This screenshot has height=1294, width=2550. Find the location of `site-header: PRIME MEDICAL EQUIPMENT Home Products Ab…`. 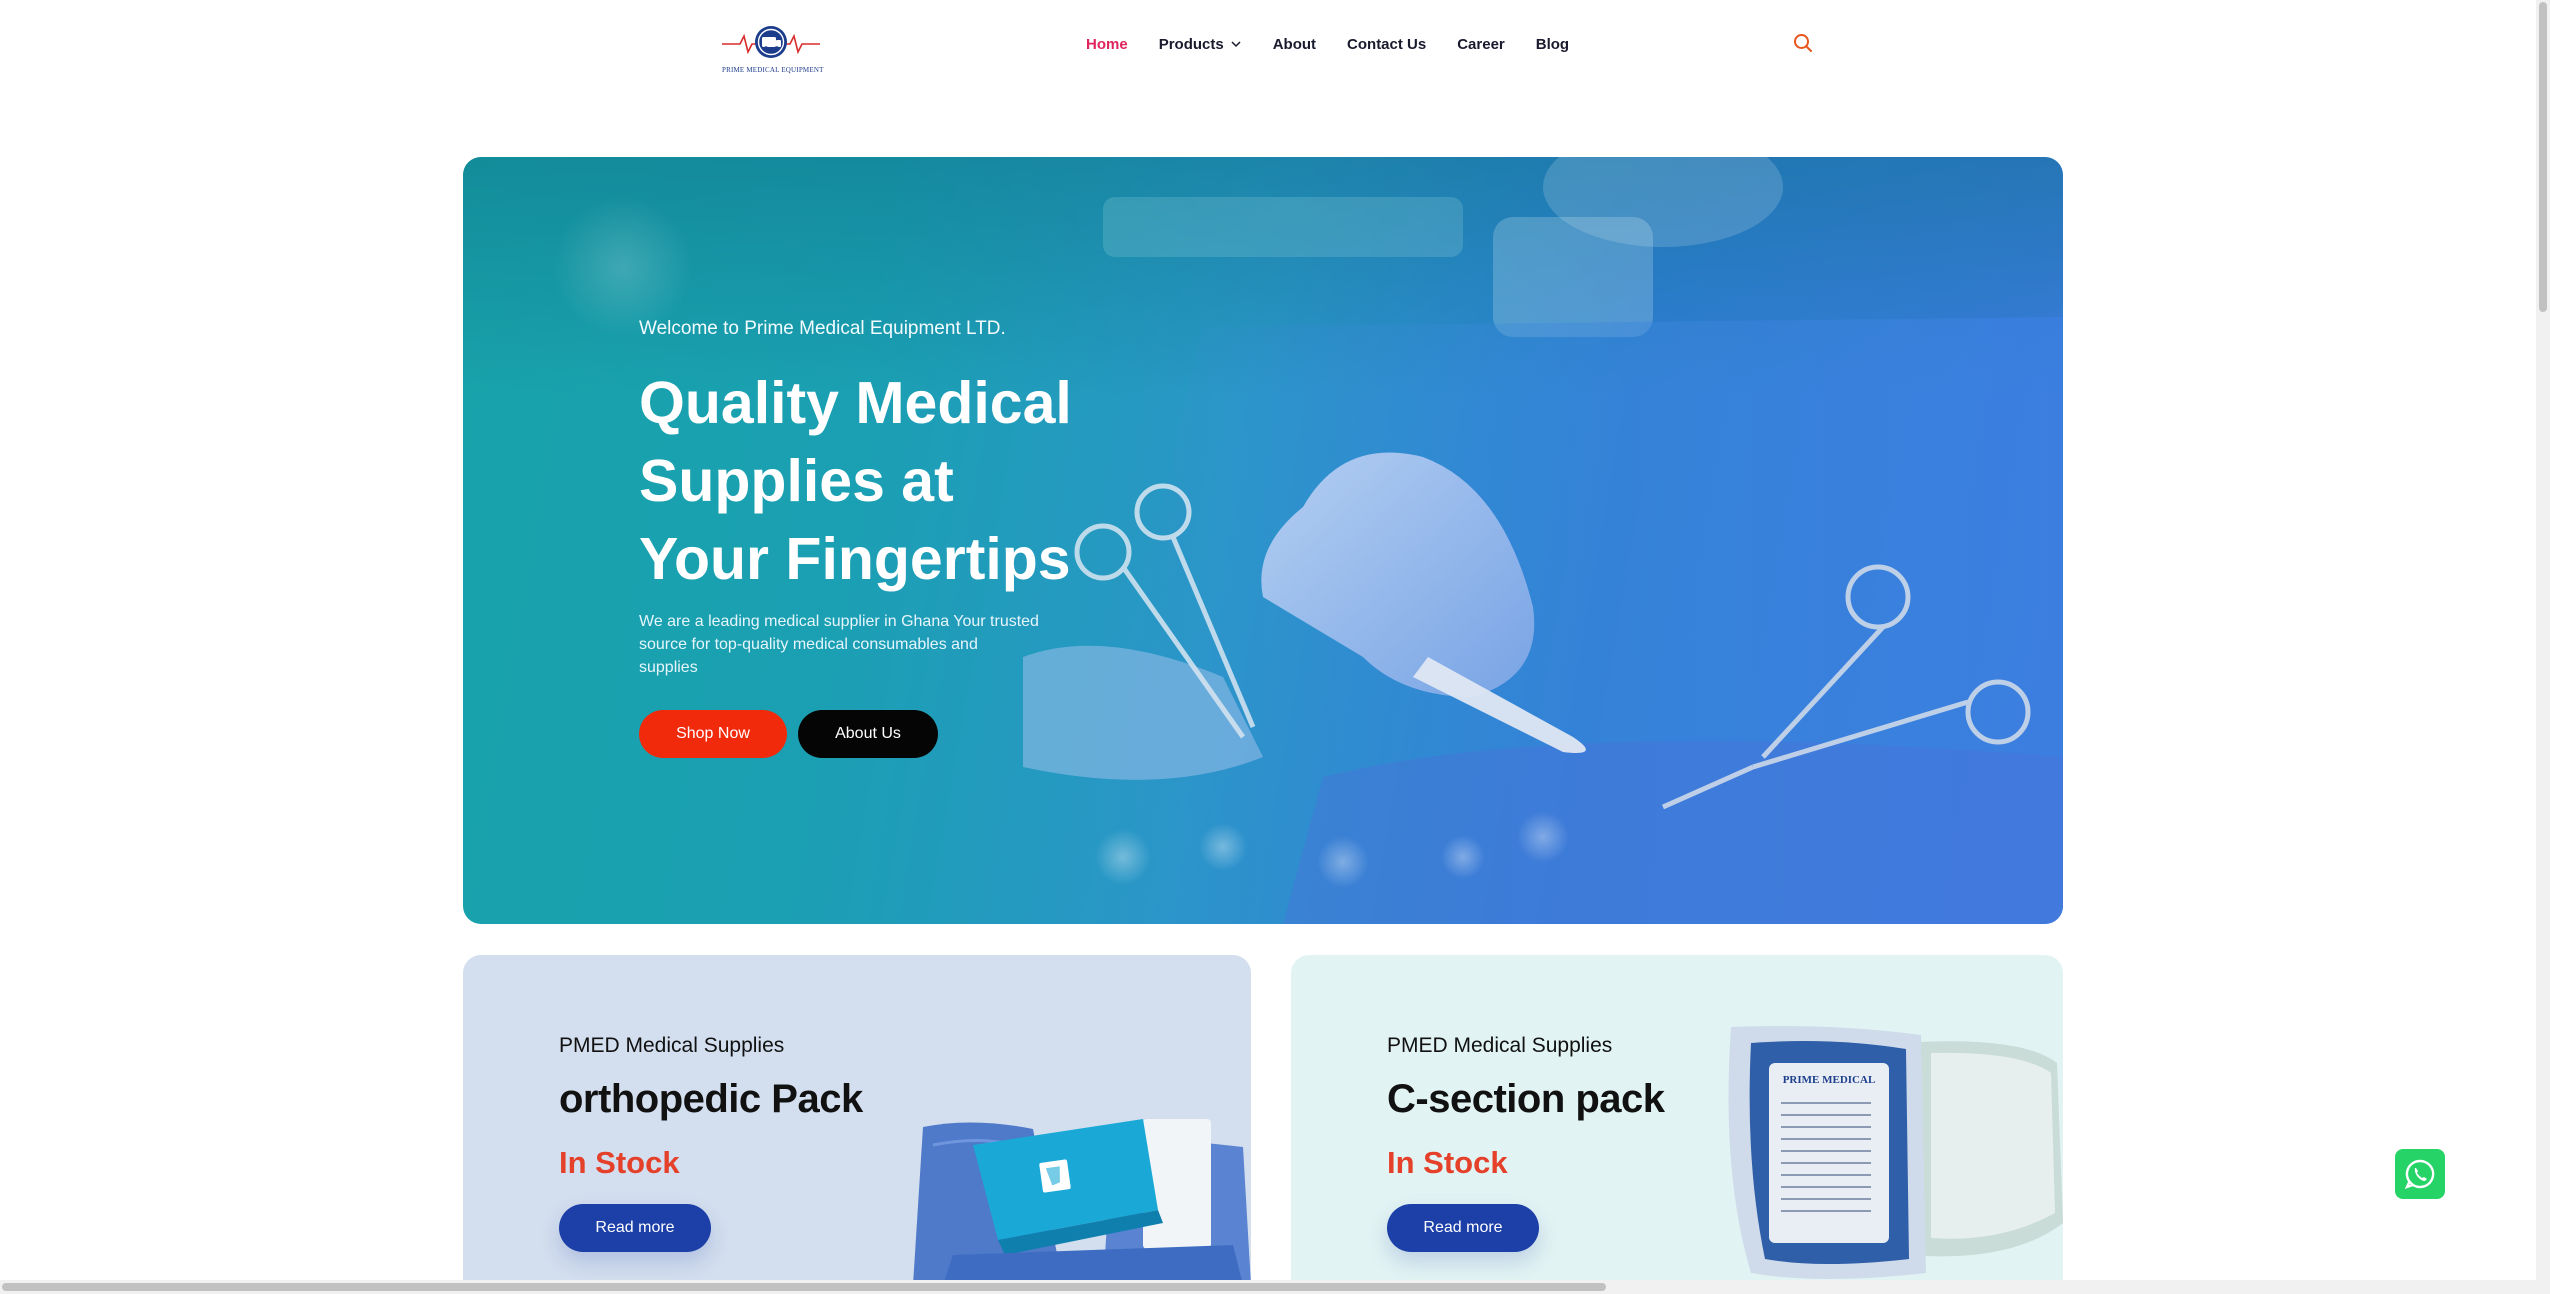

site-header: PRIME MEDICAL EQUIPMENT Home Products Ab… is located at coordinates (1268, 44).